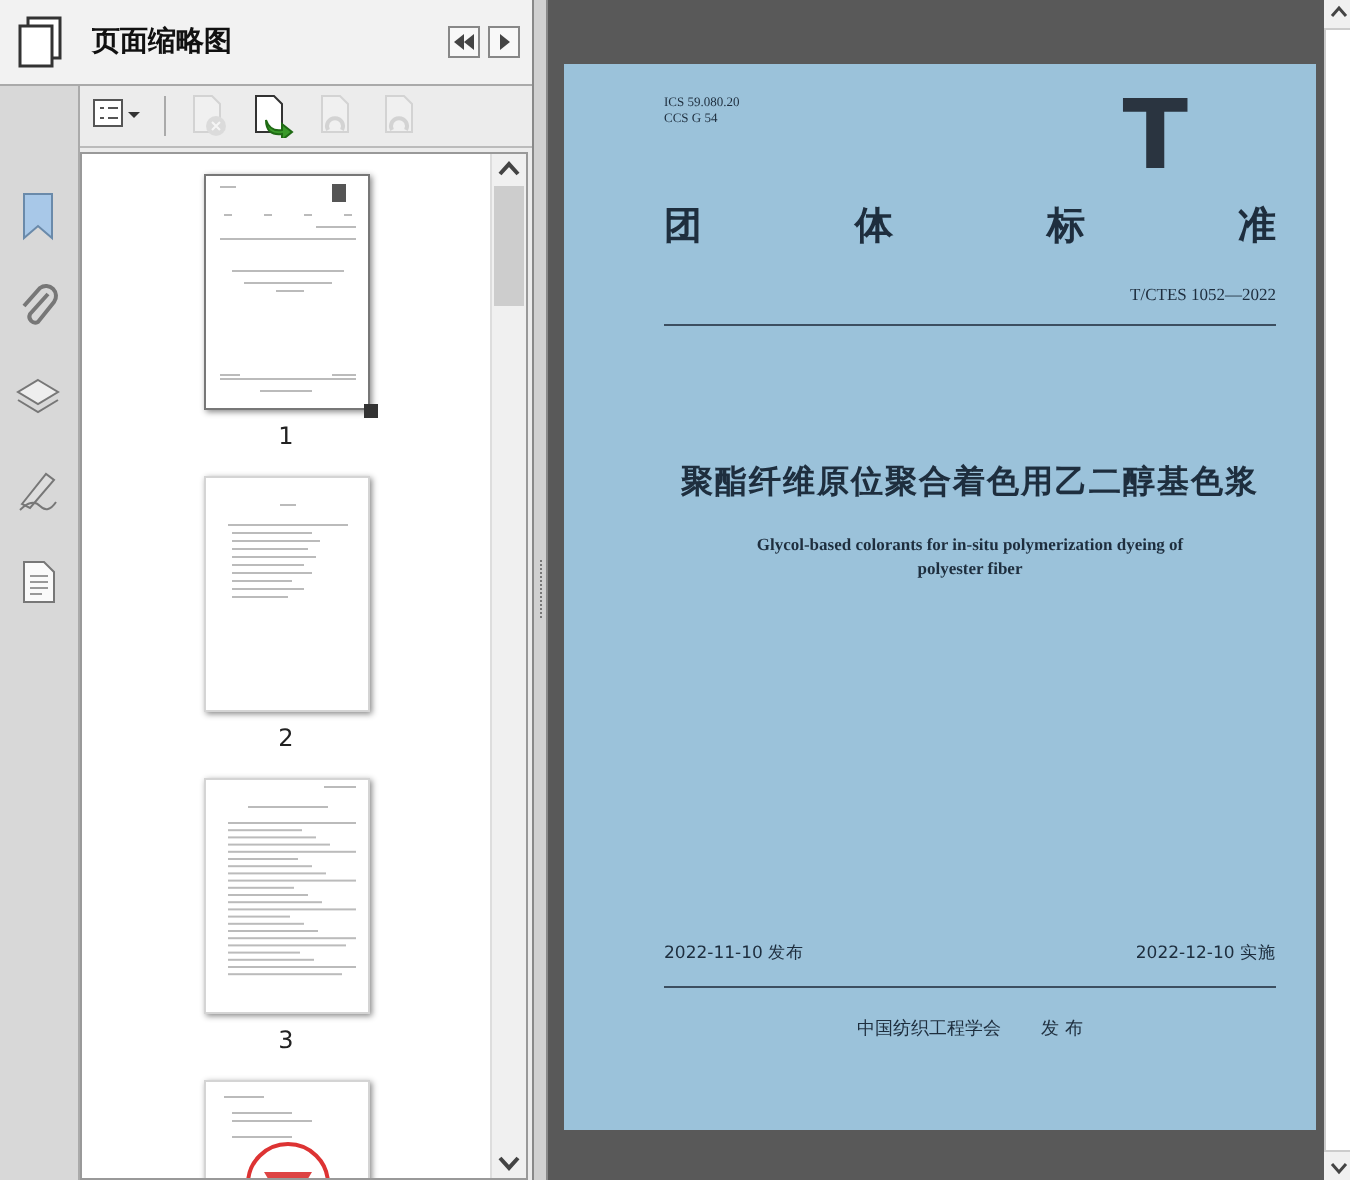 The height and width of the screenshot is (1180, 1350). I want to click on collapse-panel-button, so click(464, 42).